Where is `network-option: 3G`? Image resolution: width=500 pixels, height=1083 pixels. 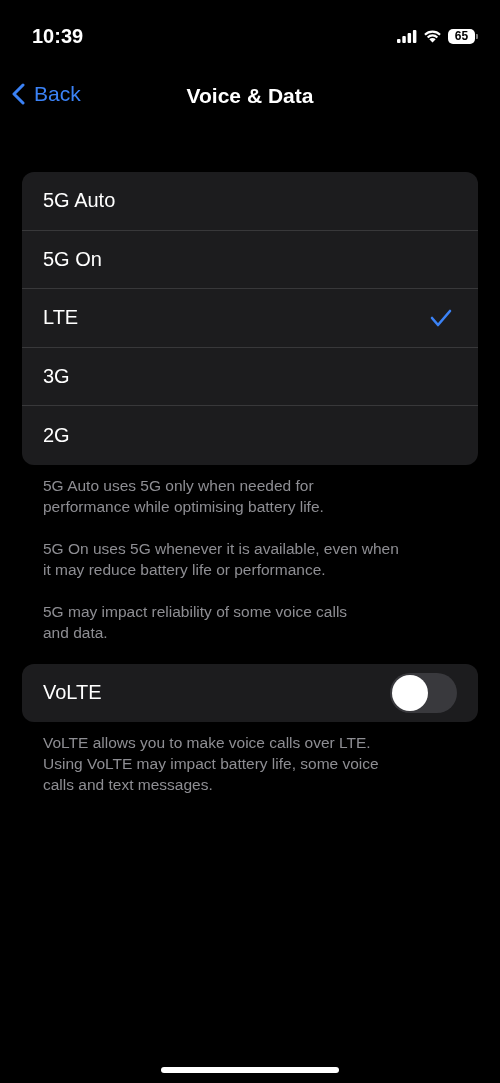 network-option: 3G is located at coordinates (250, 376).